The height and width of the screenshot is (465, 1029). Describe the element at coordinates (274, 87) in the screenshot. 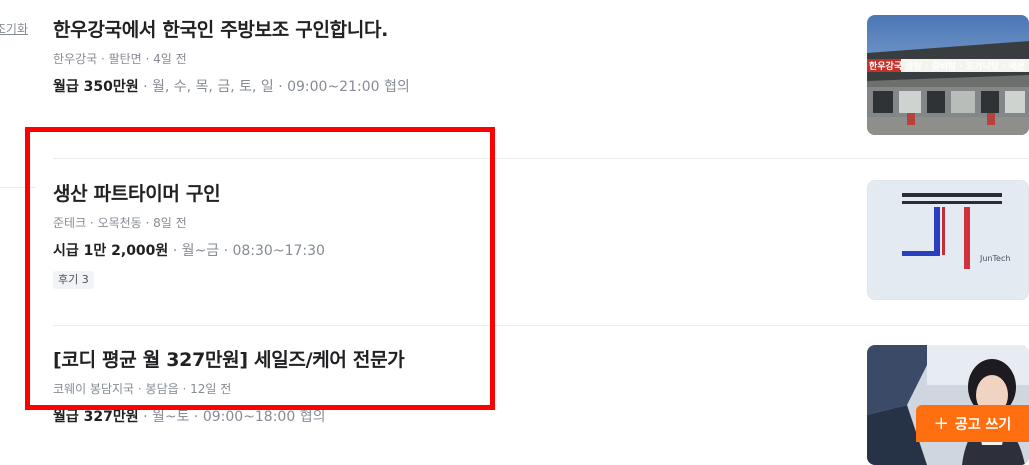

I see `pay-details: · 월, 수, 목, 금, 토, 일 · 09:00~21:00 협의` at that location.